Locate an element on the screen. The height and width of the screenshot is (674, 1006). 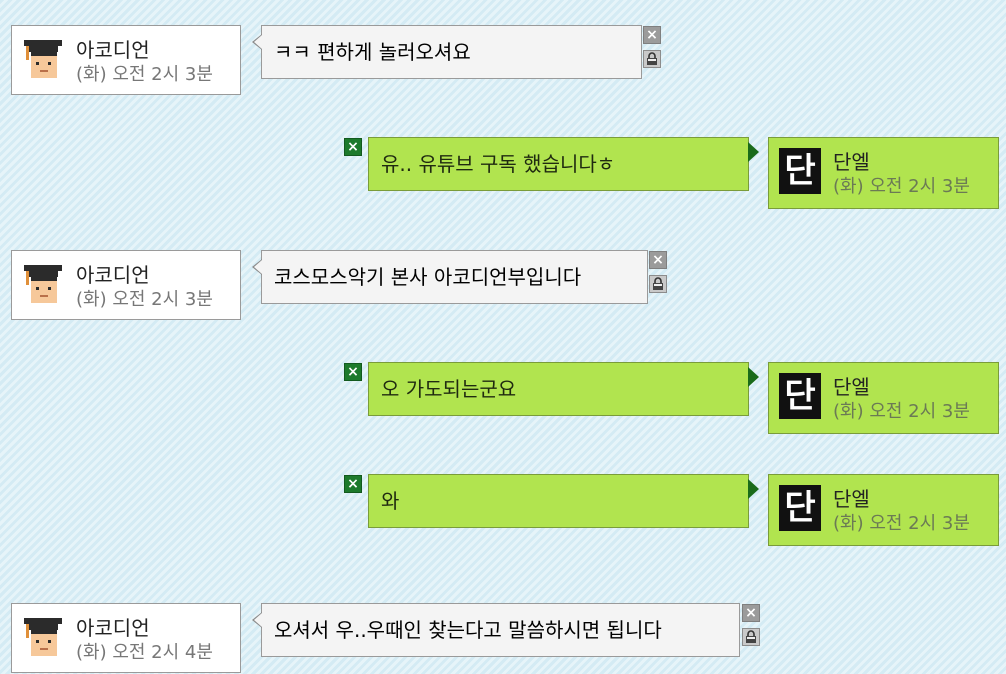
sender-card: 아코디언 (화) 오전 2시 4분 is located at coordinates (126, 638).